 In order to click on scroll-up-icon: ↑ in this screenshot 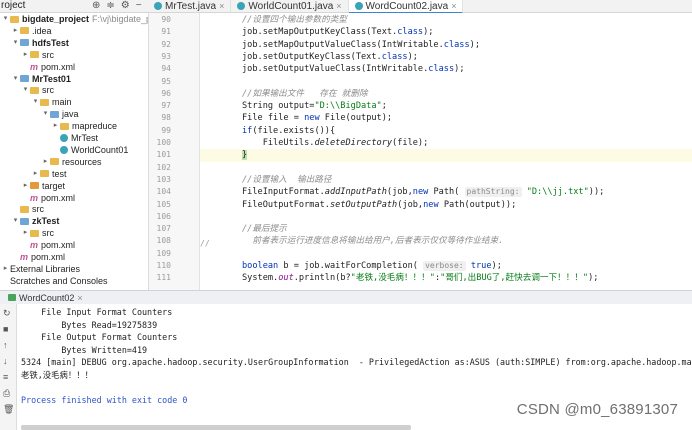, I will do `click(5, 345)`.